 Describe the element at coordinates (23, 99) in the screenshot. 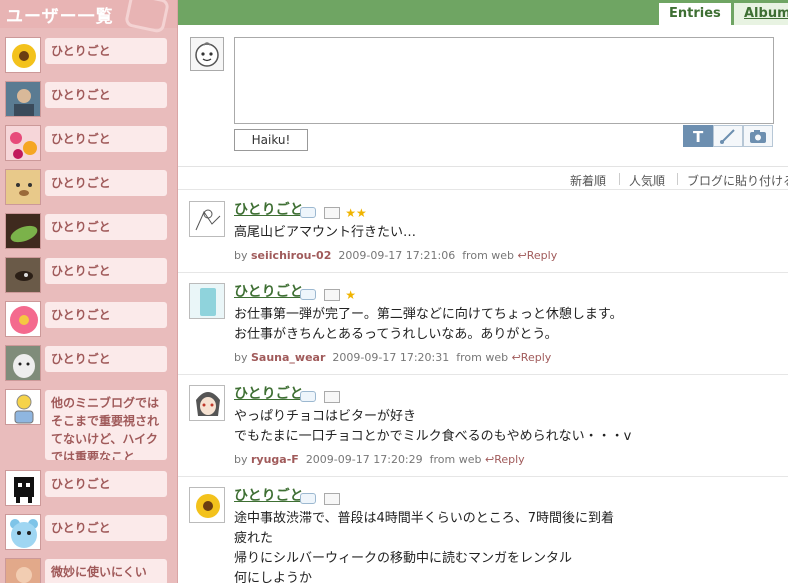

I see `person-photo-avatar` at that location.